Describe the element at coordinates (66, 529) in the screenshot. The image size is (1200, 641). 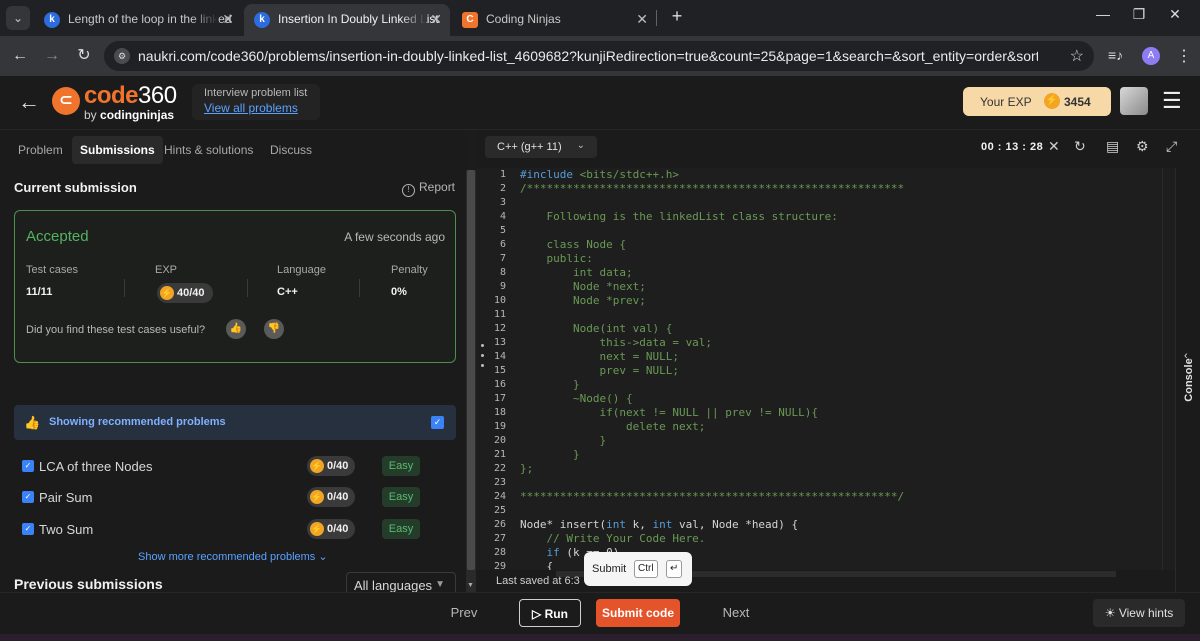
I see `problem-name: Two Sum` at that location.